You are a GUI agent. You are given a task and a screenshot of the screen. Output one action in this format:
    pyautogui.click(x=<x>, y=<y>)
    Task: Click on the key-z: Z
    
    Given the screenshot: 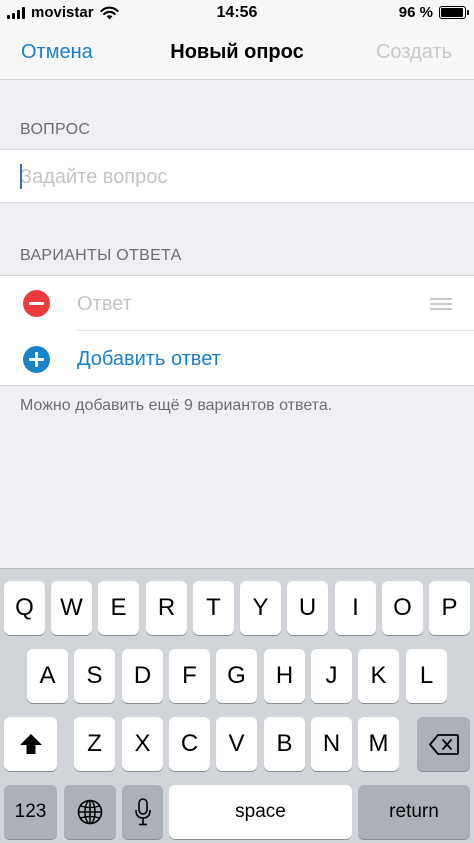 What is the action you would take?
    pyautogui.click(x=94, y=744)
    